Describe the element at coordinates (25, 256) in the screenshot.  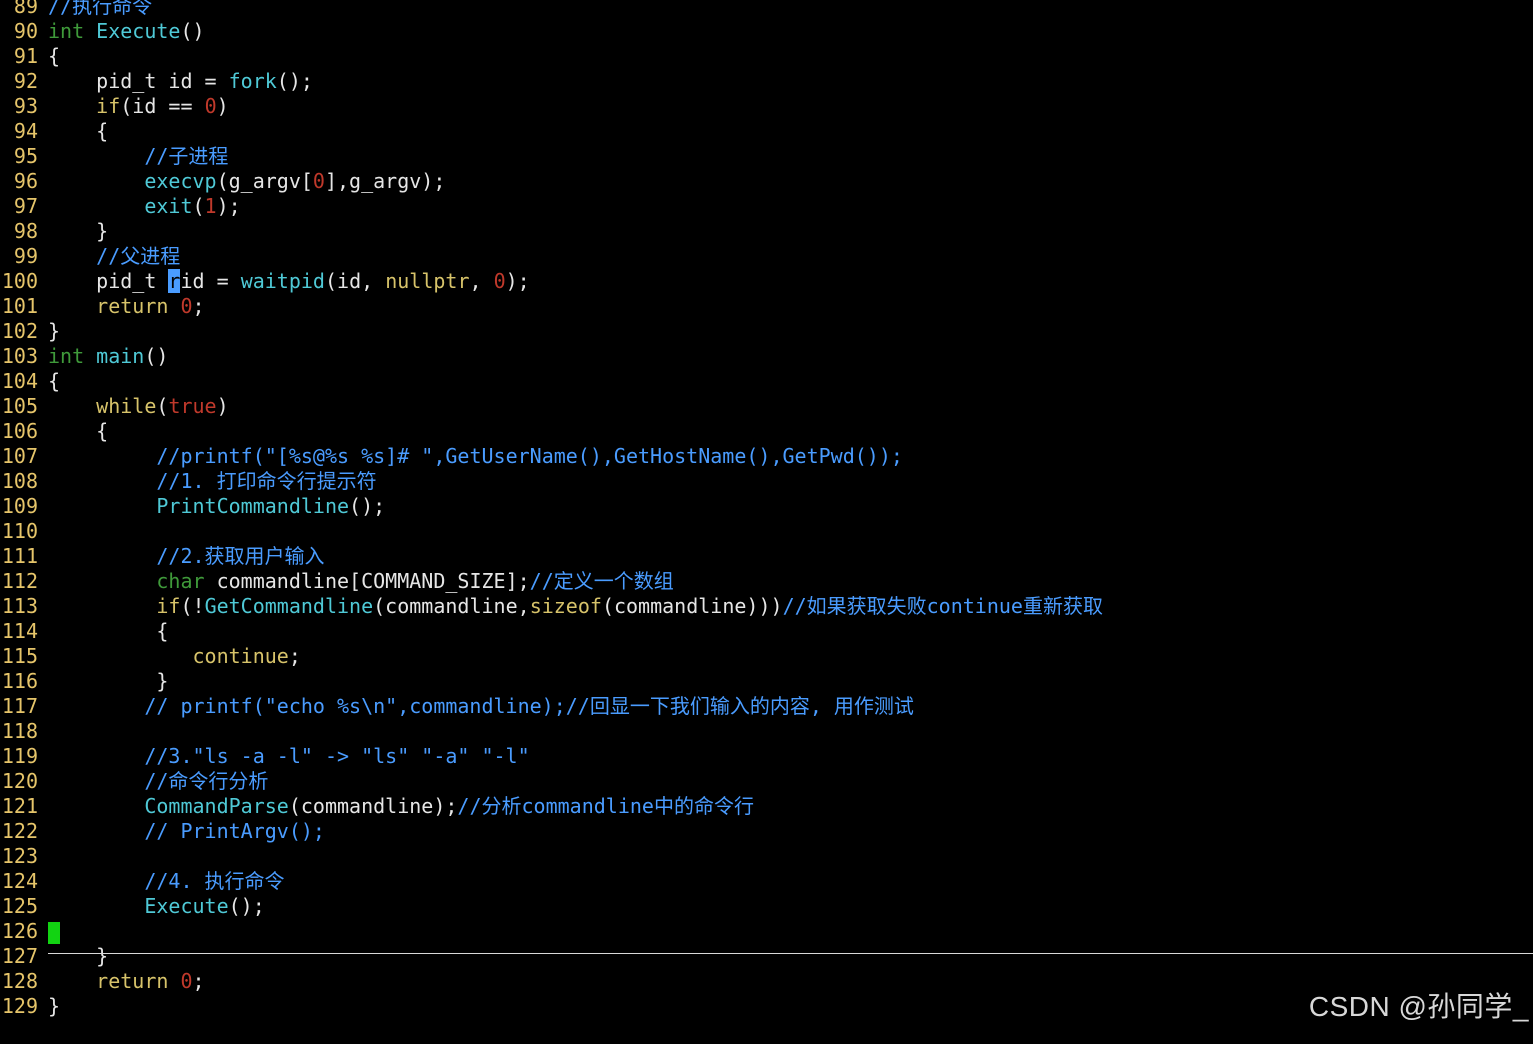
I see `line-number: 99` at that location.